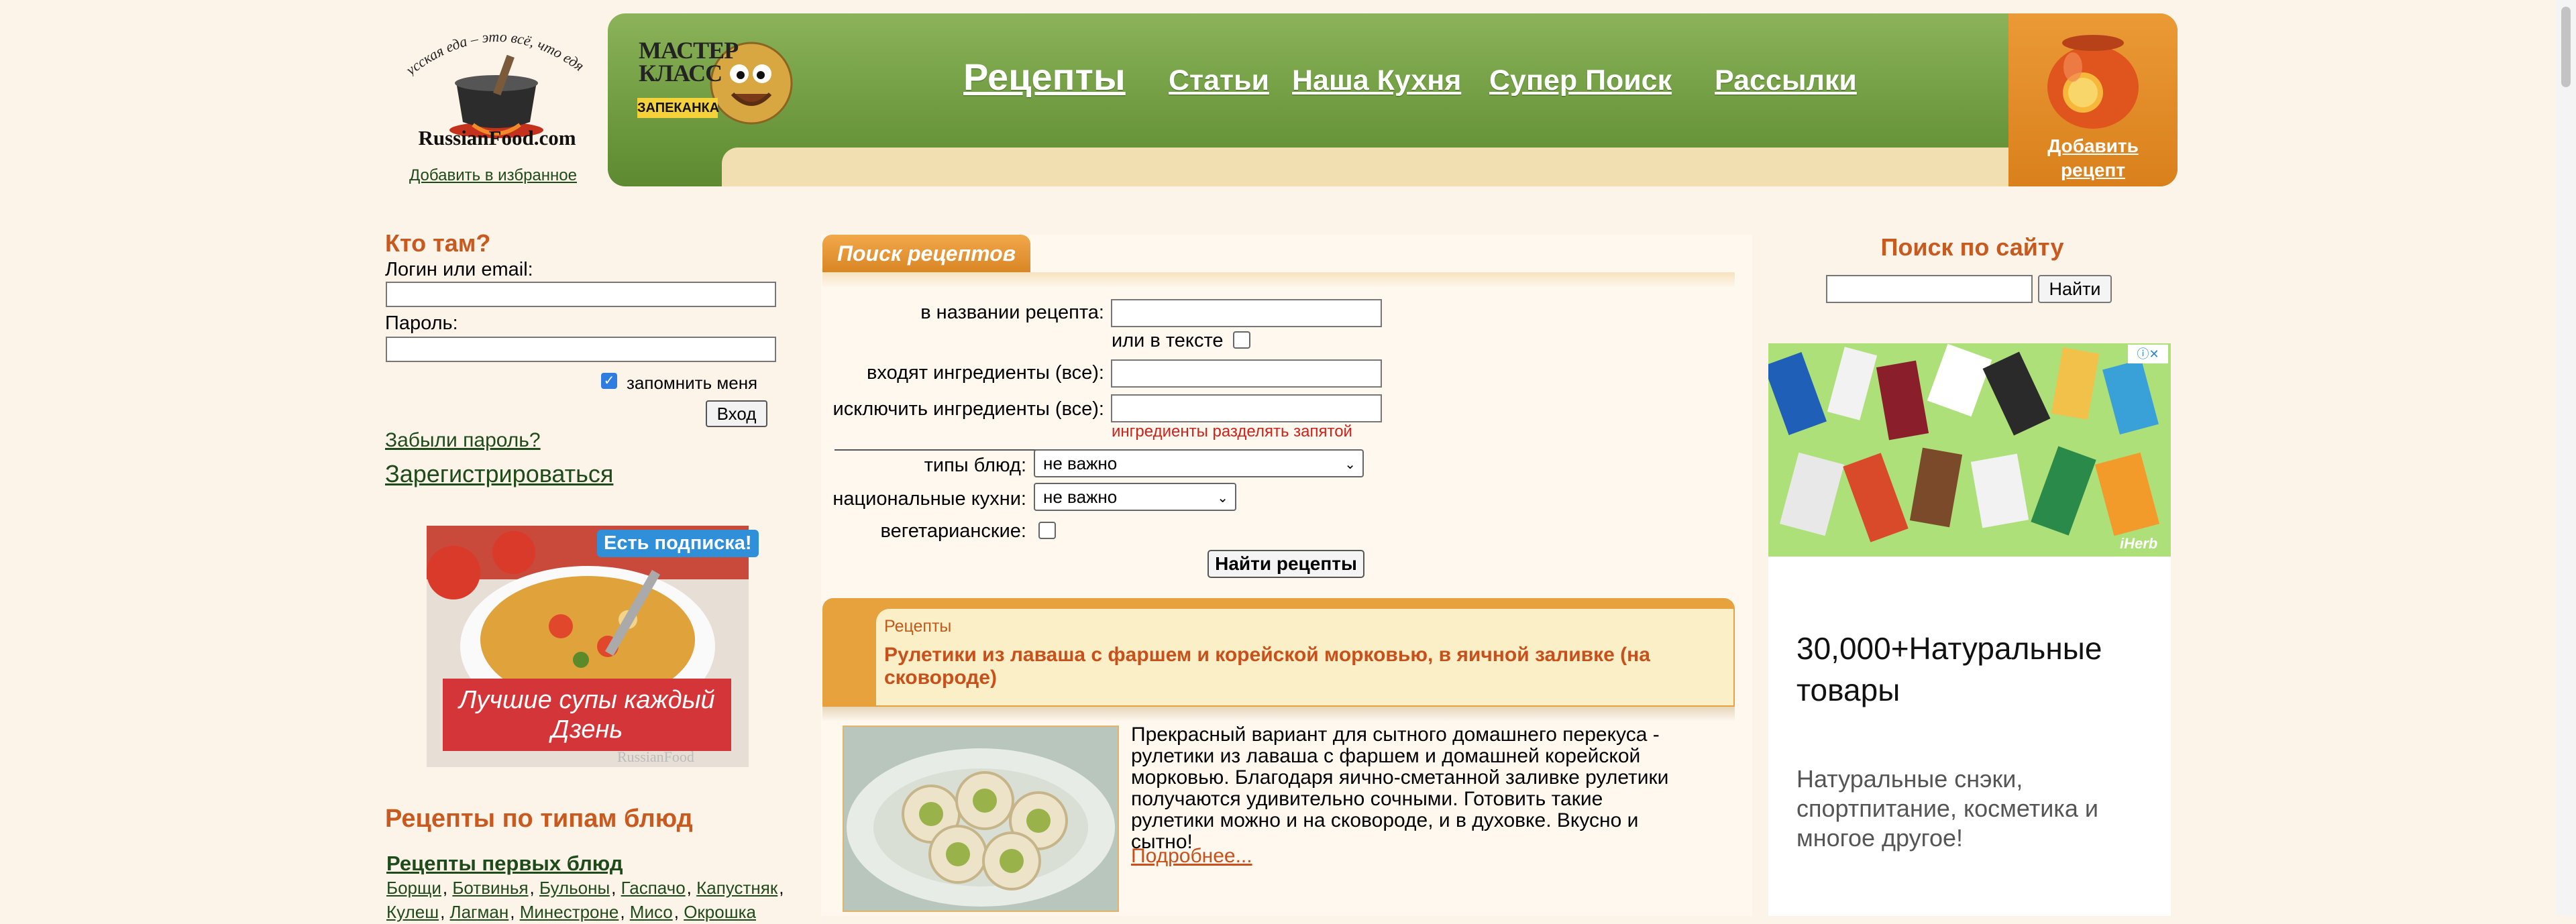 This screenshot has height=924, width=2576. What do you see at coordinates (1135, 497) in the screenshot?
I see `cuisine-select: не важно ⌄` at bounding box center [1135, 497].